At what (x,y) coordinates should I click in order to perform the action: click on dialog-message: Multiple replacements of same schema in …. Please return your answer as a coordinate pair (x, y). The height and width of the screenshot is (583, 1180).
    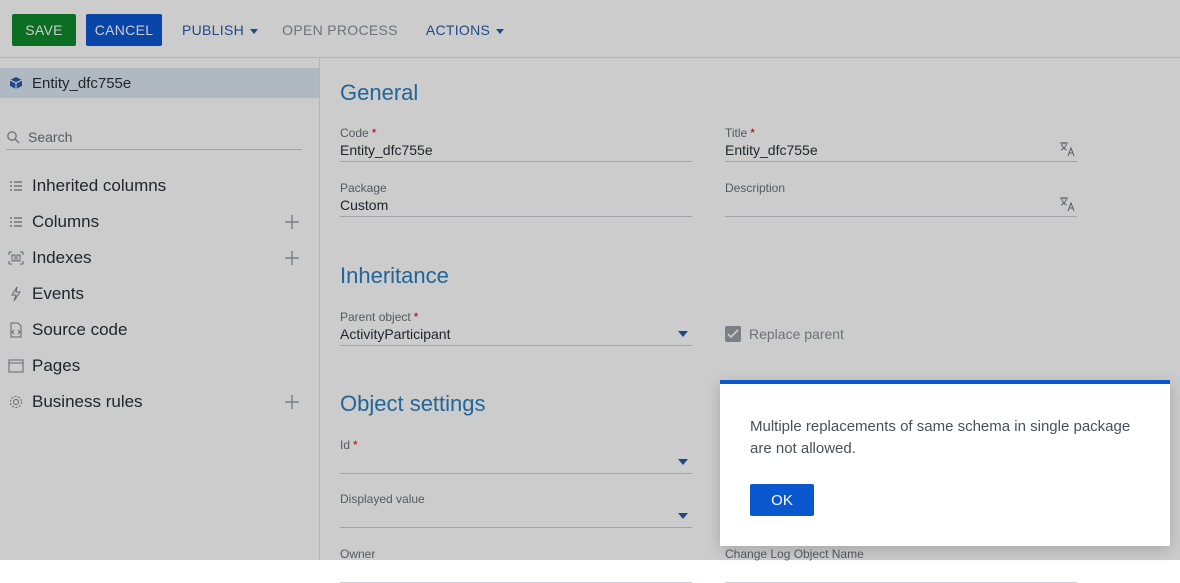
    Looking at the image, I should click on (940, 437).